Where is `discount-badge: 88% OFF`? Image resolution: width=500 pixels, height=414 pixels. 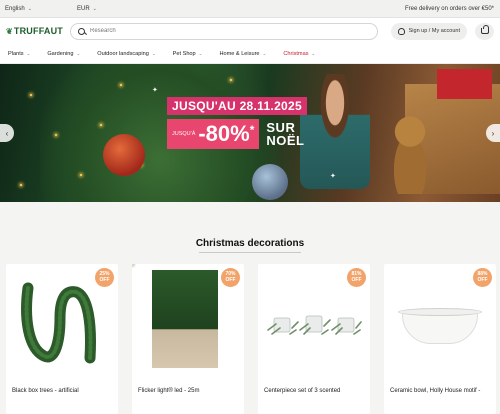
discount-badge: 88% OFF is located at coordinates (482, 277).